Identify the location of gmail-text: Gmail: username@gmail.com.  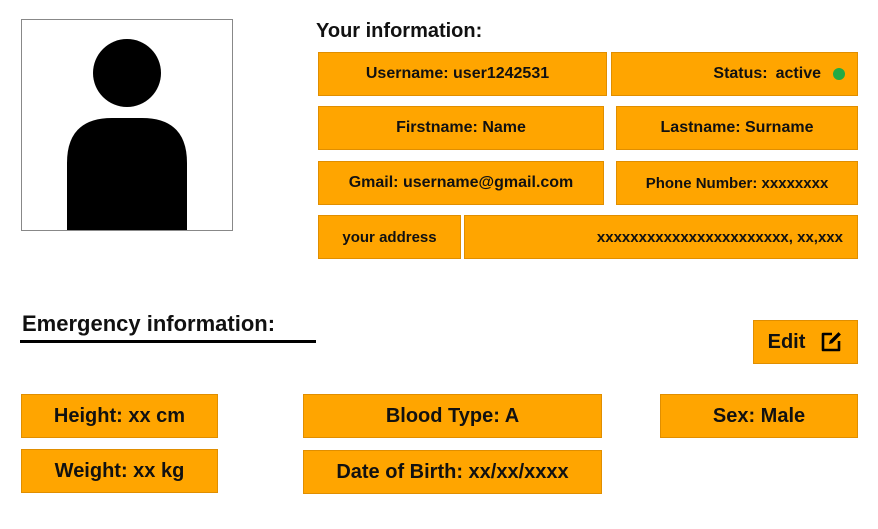
(461, 182).